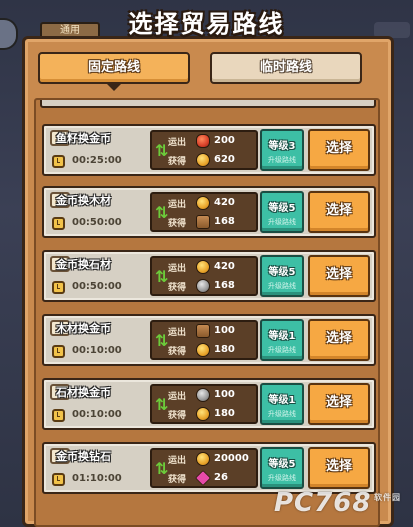 This screenshot has width=413, height=527. I want to click on upgrade-route-button: 等级3 升级路线, so click(282, 150).